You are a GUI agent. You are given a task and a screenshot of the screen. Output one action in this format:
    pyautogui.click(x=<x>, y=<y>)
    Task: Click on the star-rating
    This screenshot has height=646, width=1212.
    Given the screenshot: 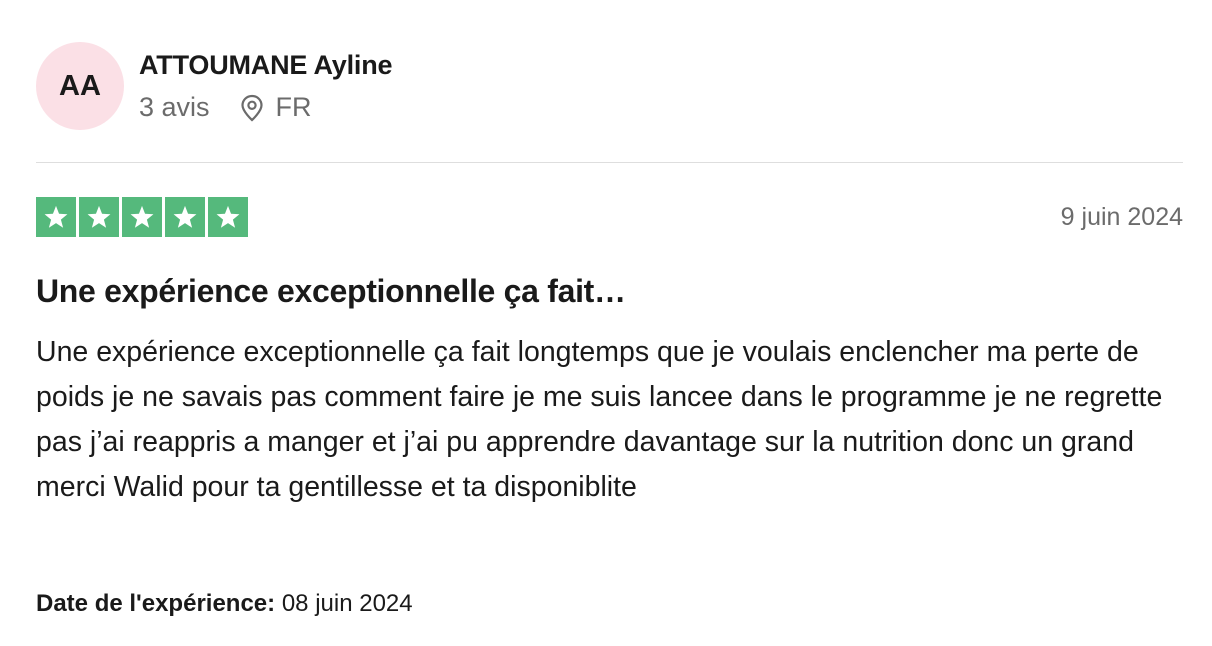 What is the action you would take?
    pyautogui.click(x=142, y=217)
    